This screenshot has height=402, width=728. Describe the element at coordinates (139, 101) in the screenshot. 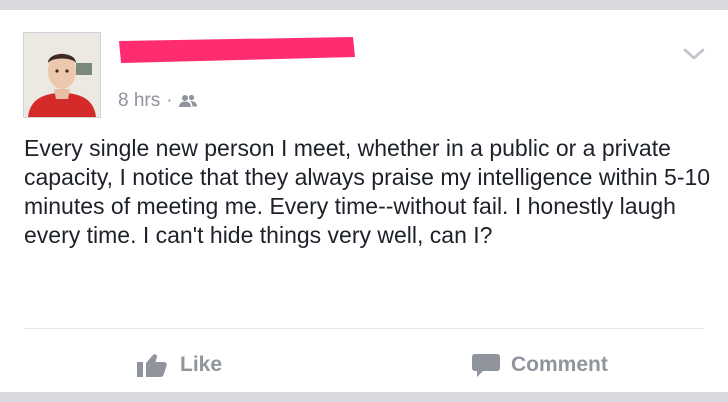

I see `timestamp: 8 hrs` at that location.